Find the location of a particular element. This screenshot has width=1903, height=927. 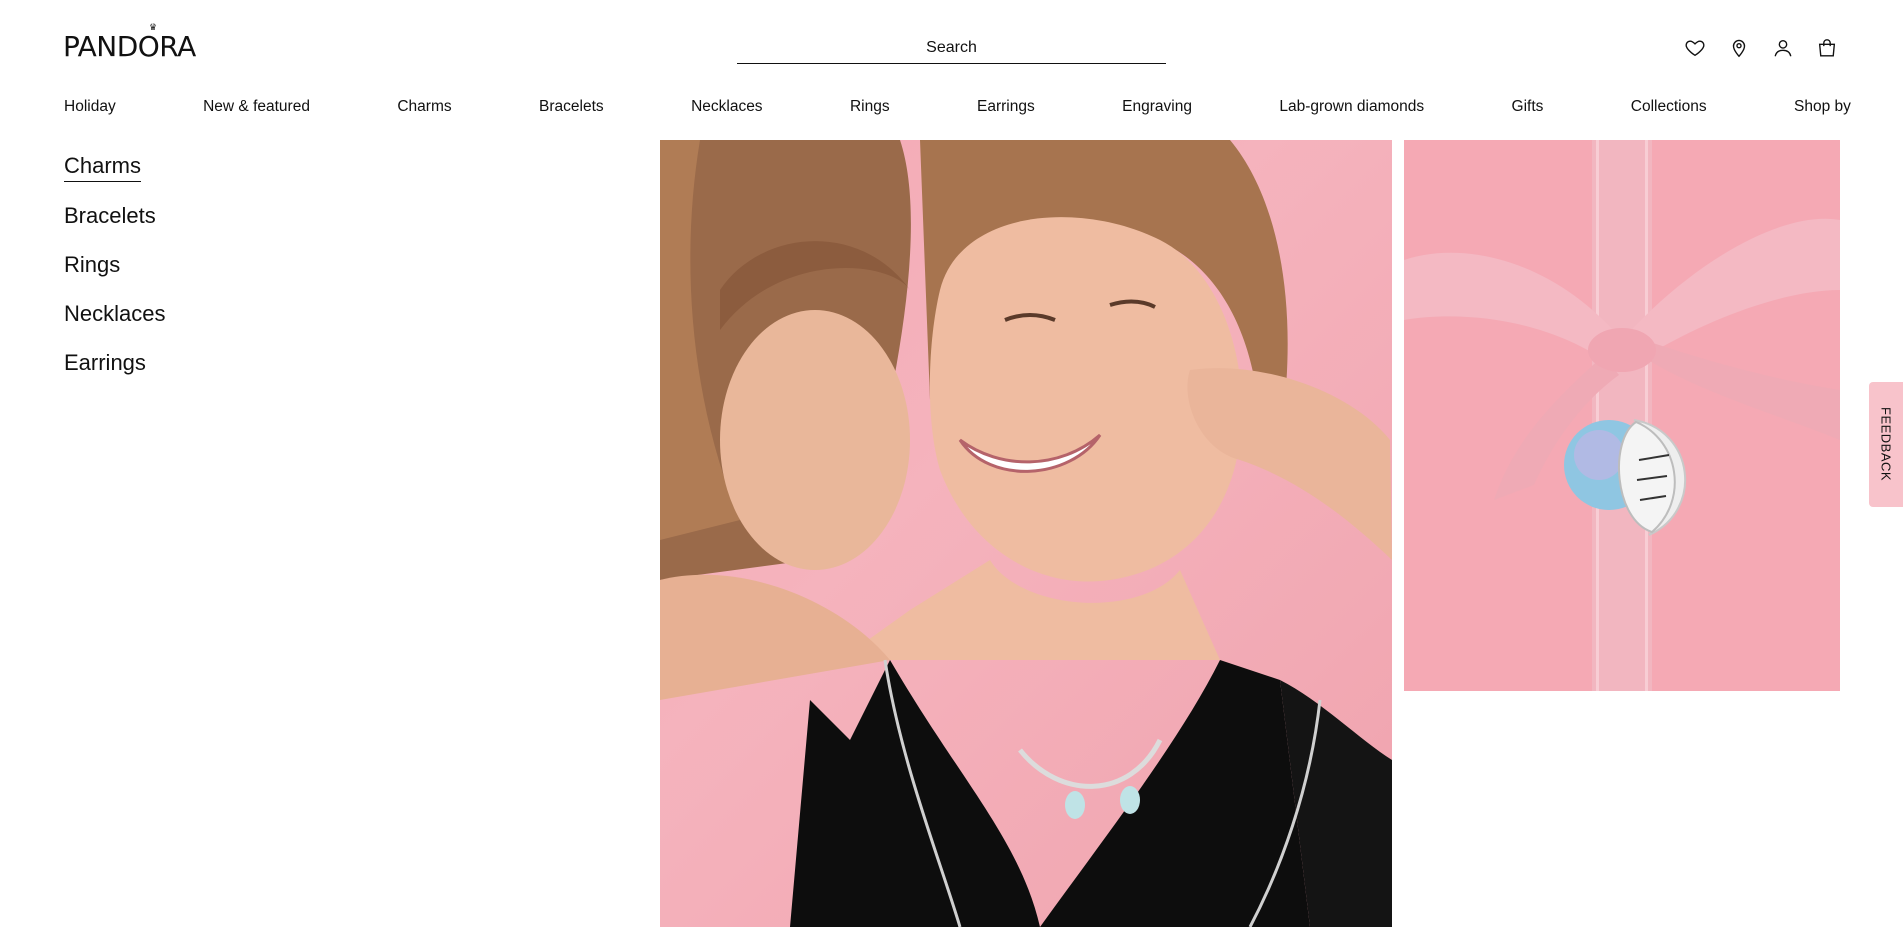

submenu-item-bracelets: Bracelets is located at coordinates (110, 216).